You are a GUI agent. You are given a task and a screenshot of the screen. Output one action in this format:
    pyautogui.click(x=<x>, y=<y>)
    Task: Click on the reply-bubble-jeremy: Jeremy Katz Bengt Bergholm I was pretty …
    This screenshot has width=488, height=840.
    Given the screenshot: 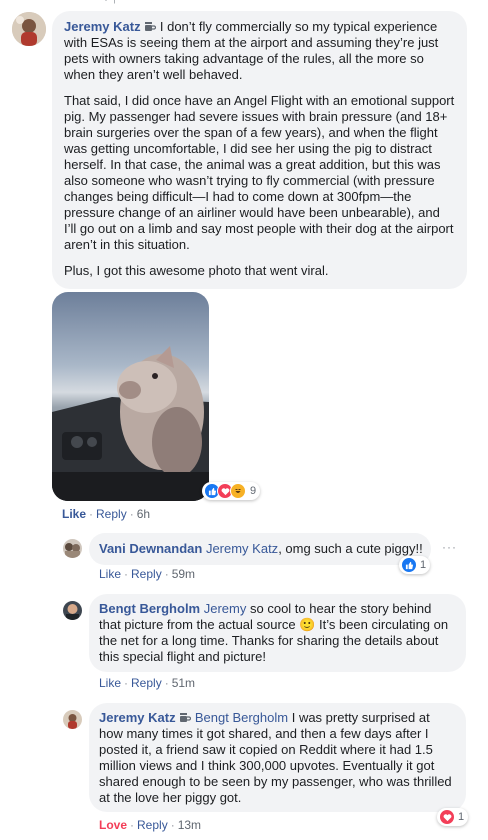 What is the action you would take?
    pyautogui.click(x=277, y=757)
    